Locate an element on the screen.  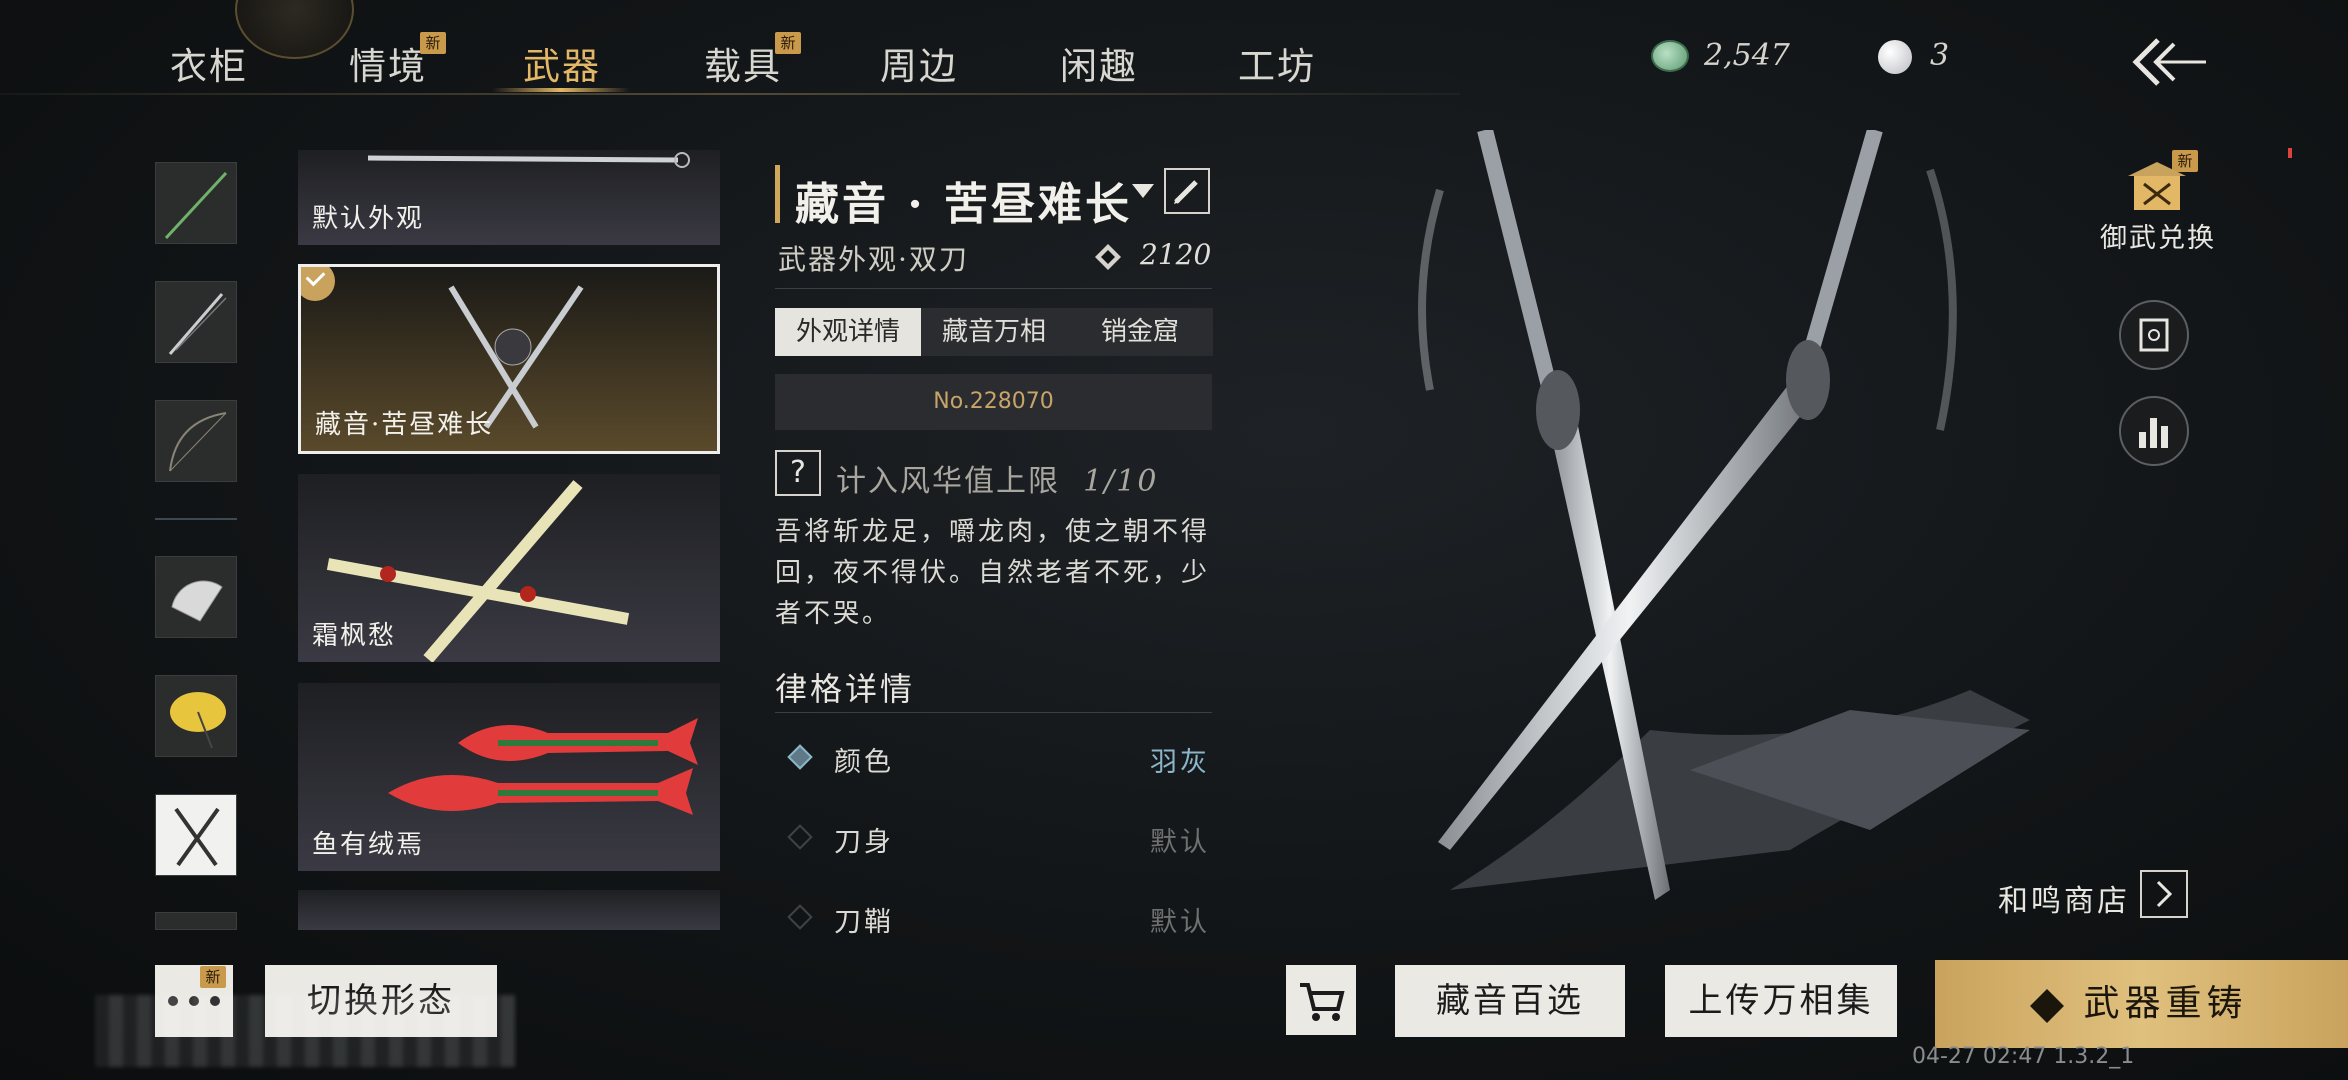
edit-button is located at coordinates (1187, 191).